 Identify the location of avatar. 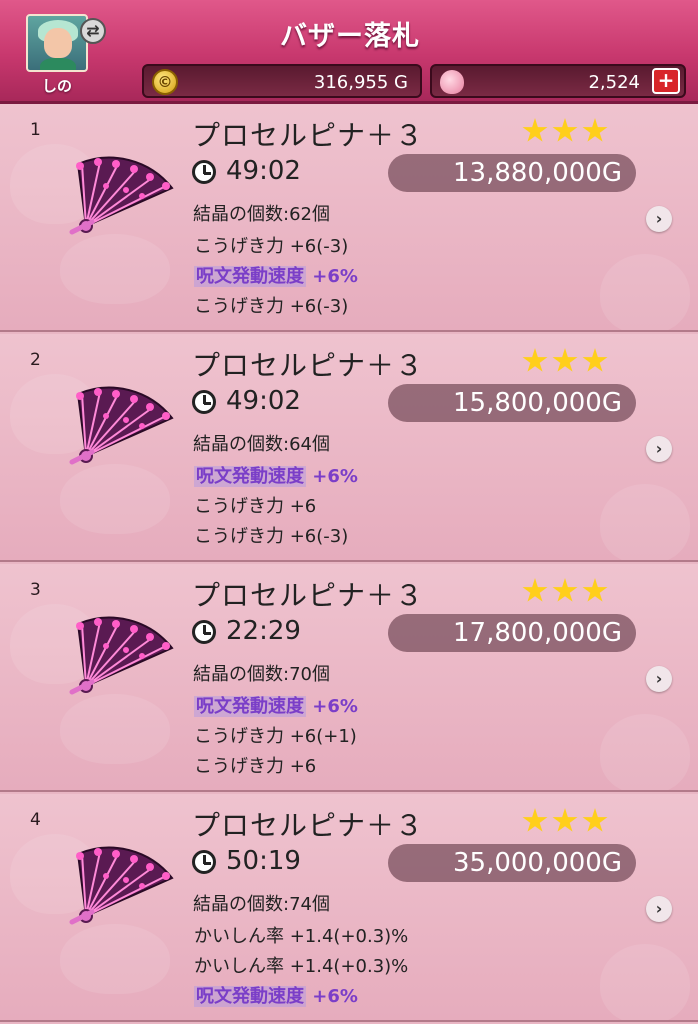
(57, 43).